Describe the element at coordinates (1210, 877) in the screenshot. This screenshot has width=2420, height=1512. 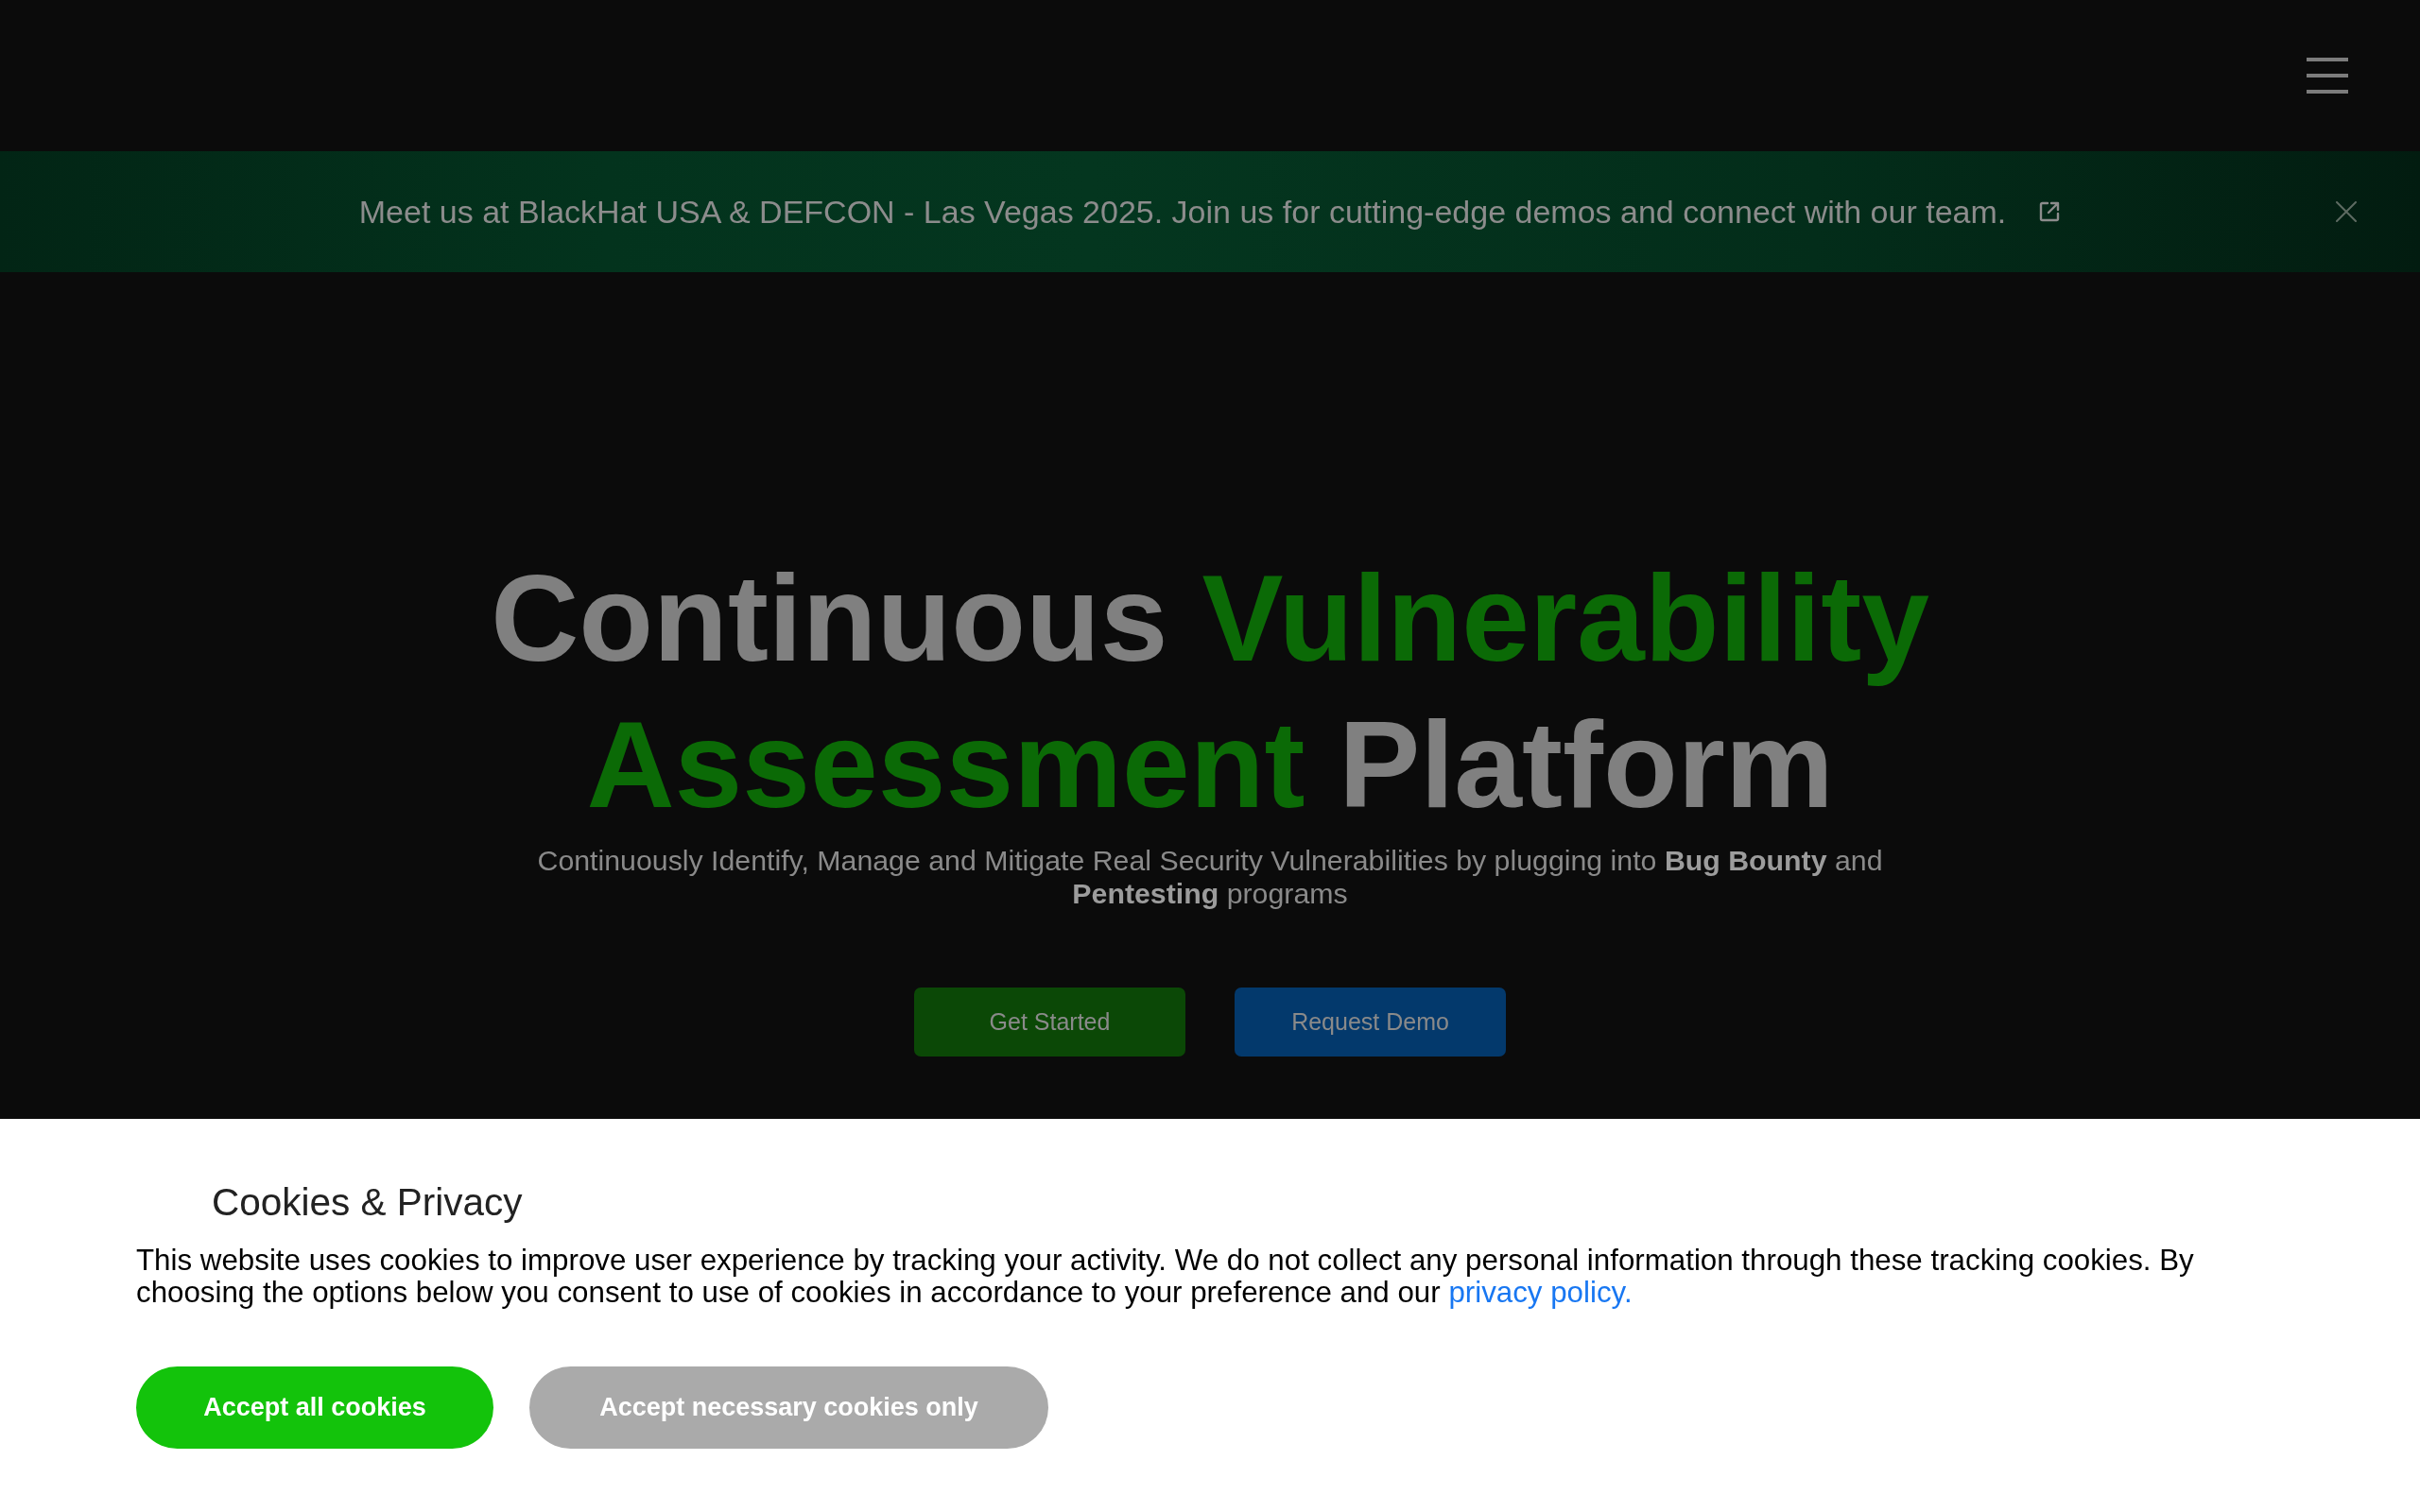
I see `hero-subtitle: Continuously Identify, Manage and Mitigate Real Security Vulnerabilities by plugging into Bug Bounty and Pentesting programs` at that location.